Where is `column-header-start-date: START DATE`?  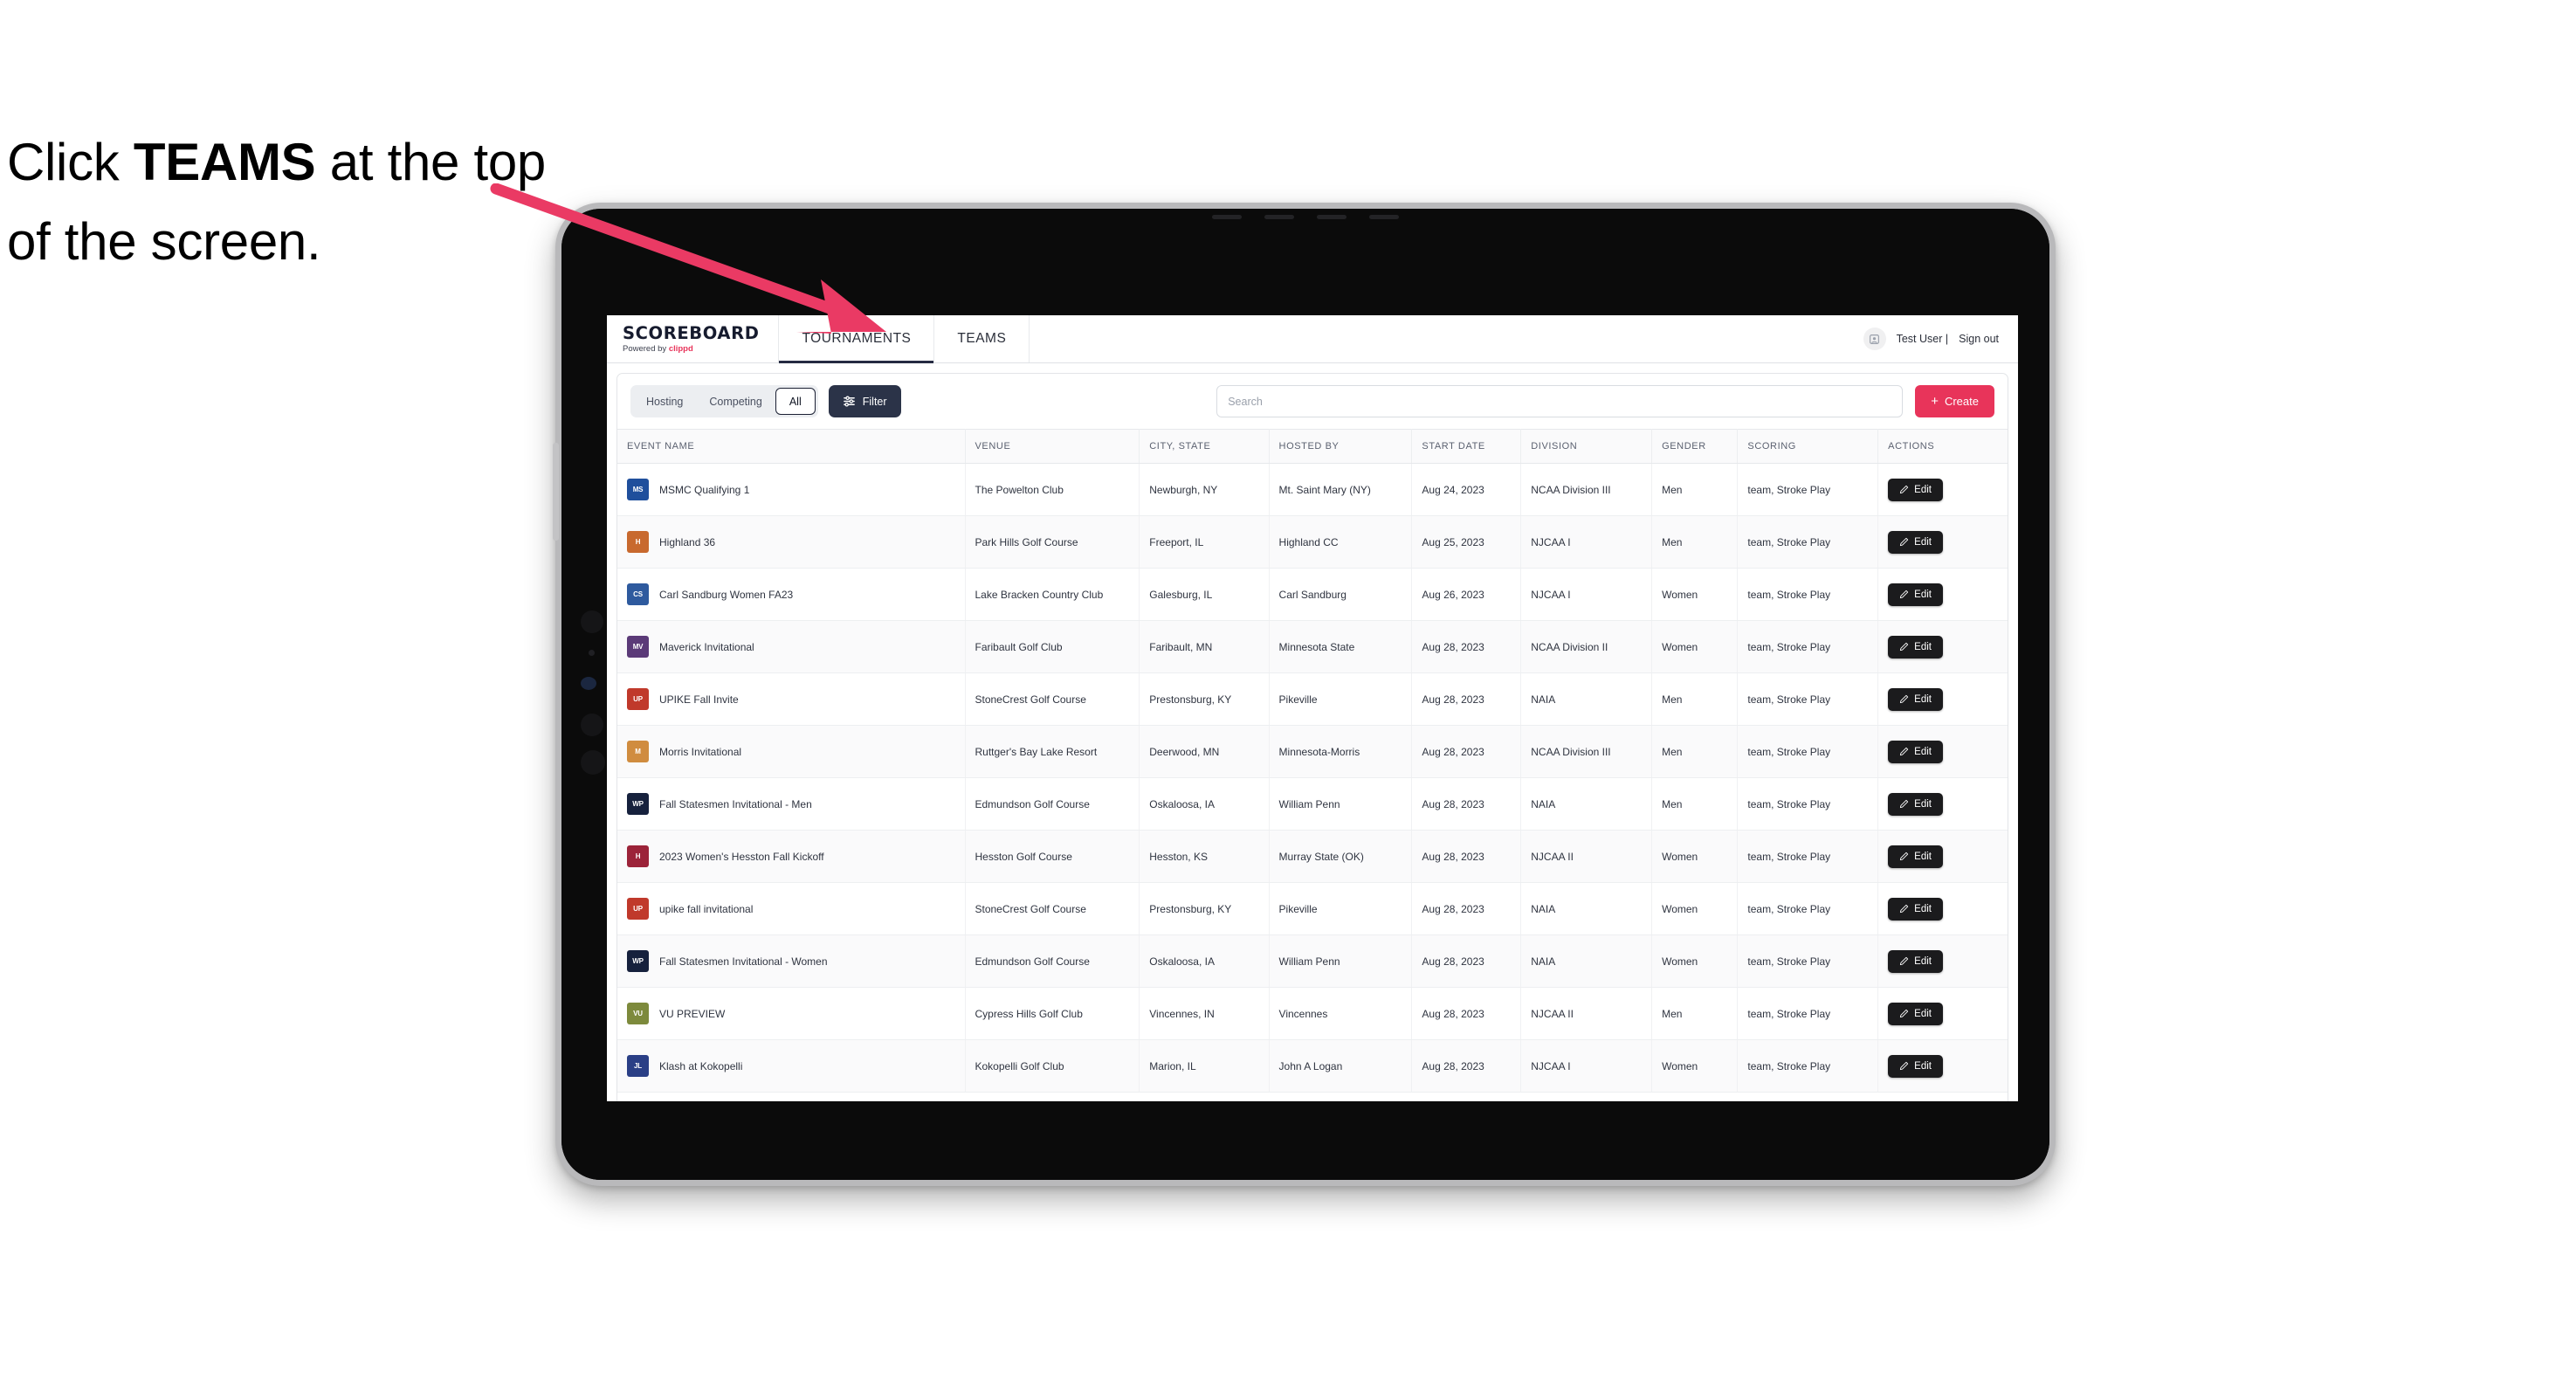 column-header-start-date: START DATE is located at coordinates (1466, 447).